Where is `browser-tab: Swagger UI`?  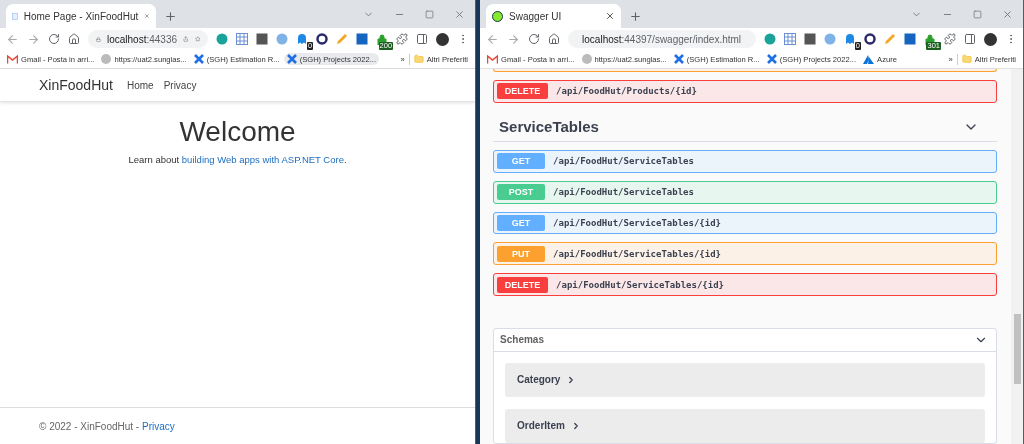 browser-tab: Swagger UI is located at coordinates (554, 16).